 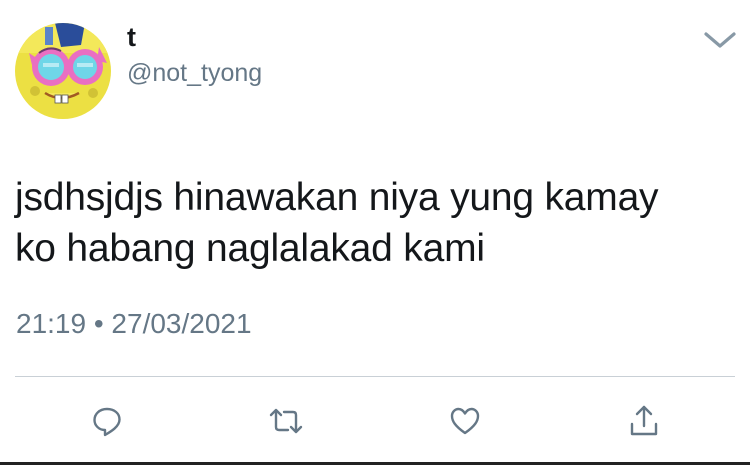 I want to click on divider, so click(x=375, y=376).